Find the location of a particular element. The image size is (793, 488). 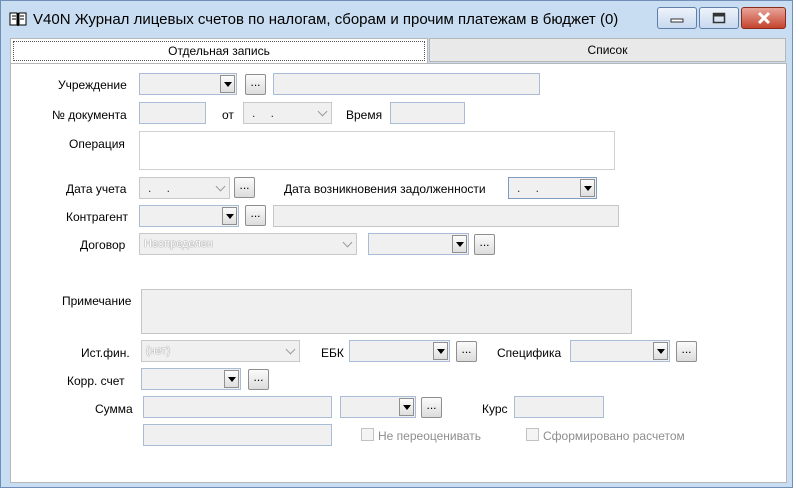

doc-number-label: № документа is located at coordinates (89, 115).